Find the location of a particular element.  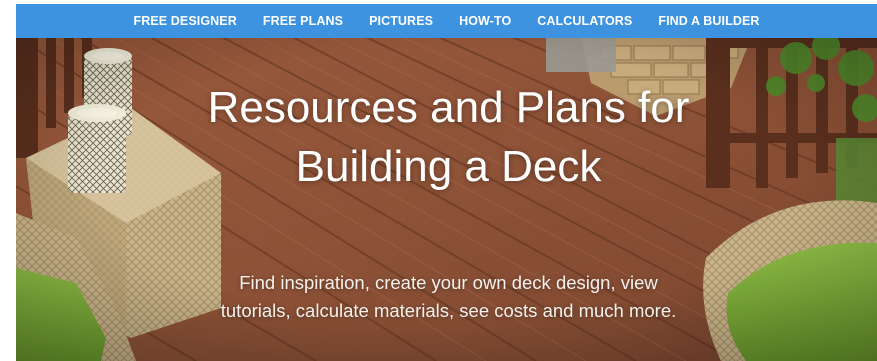

nav-pictures: PICTURES is located at coordinates (401, 21).